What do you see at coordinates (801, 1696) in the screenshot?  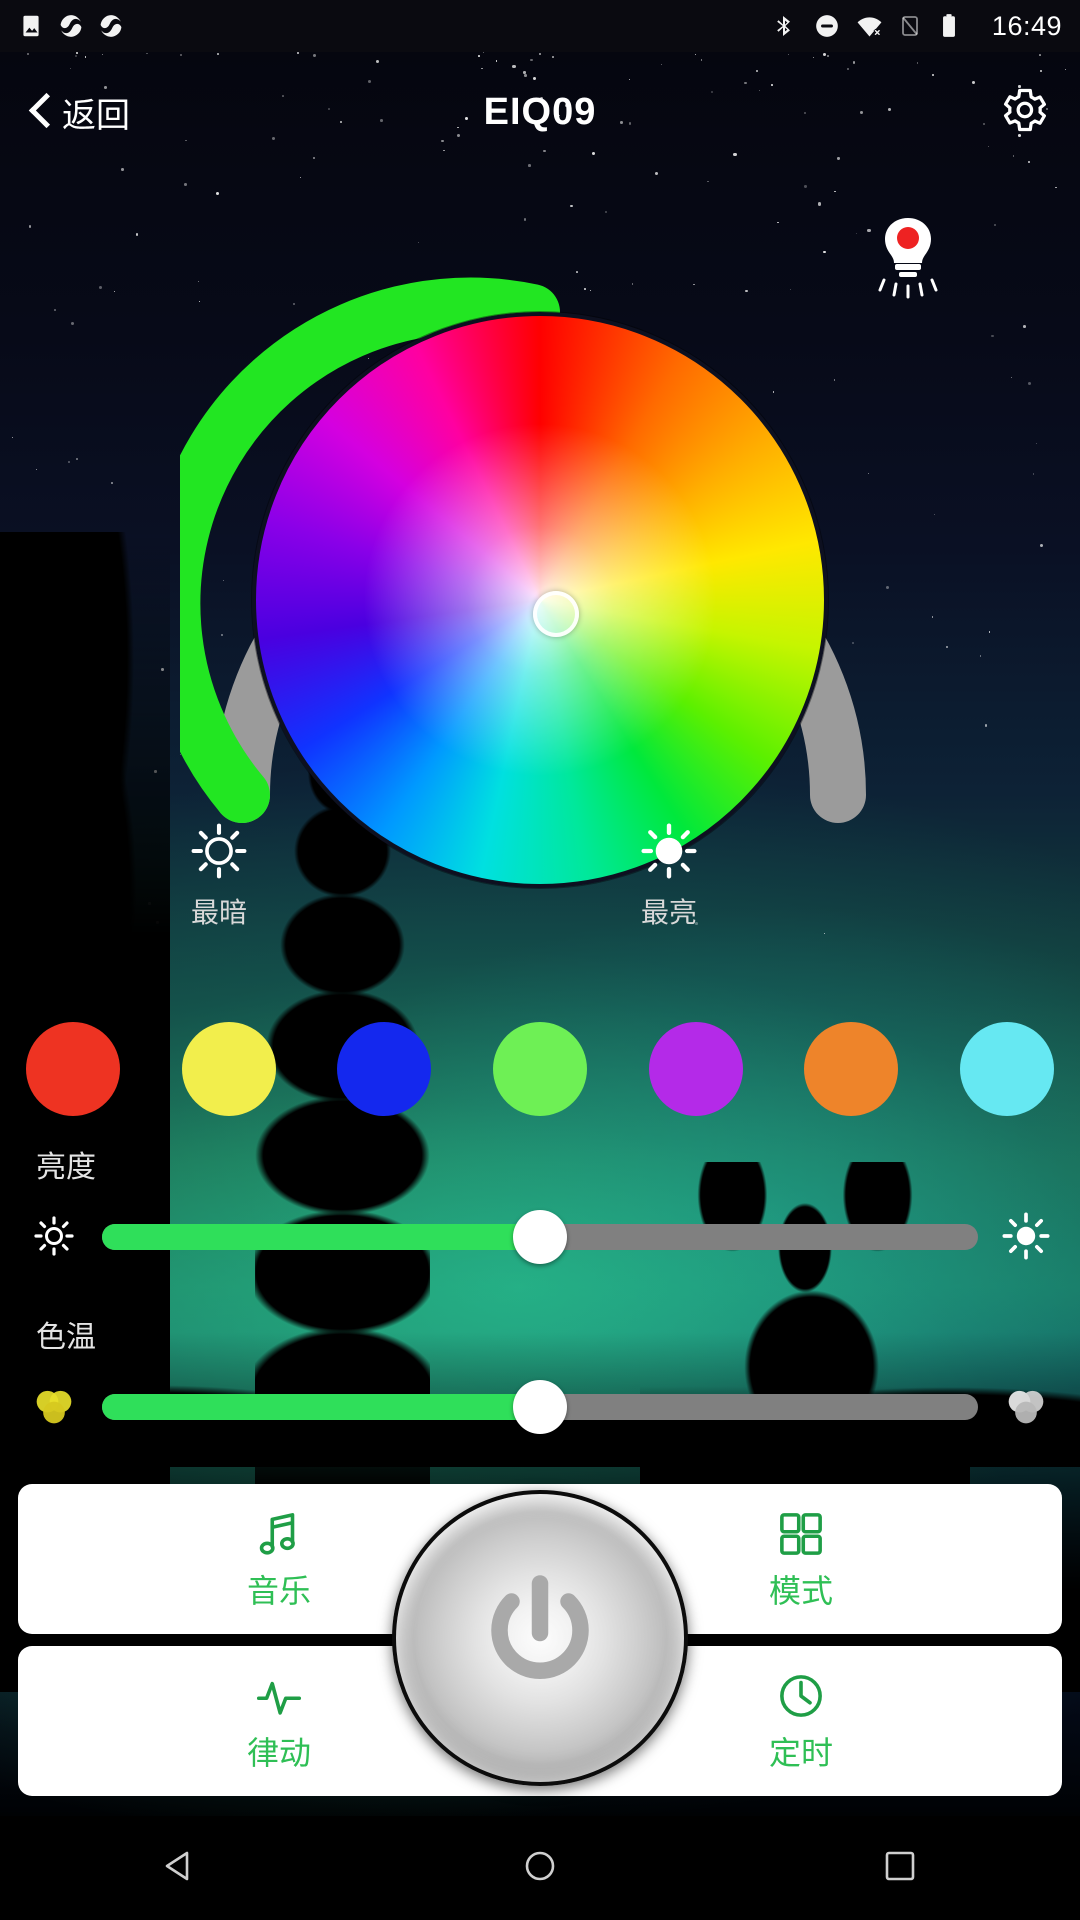 I see `clock-icon` at bounding box center [801, 1696].